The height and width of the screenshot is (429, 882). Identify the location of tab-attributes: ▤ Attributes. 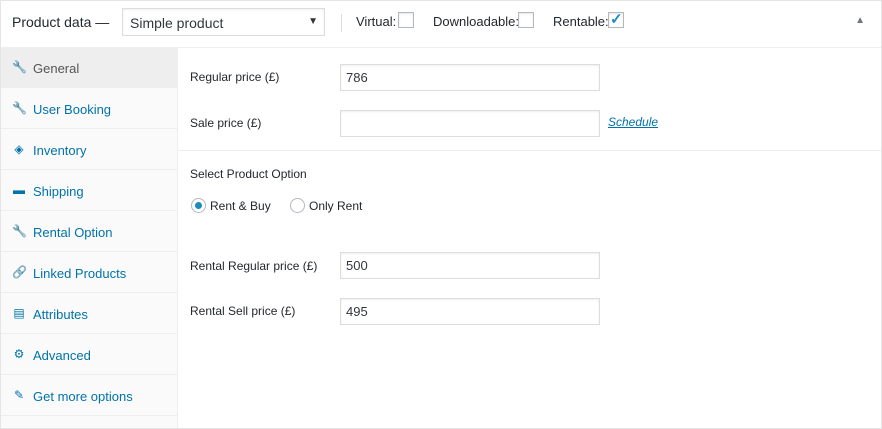
(89, 314).